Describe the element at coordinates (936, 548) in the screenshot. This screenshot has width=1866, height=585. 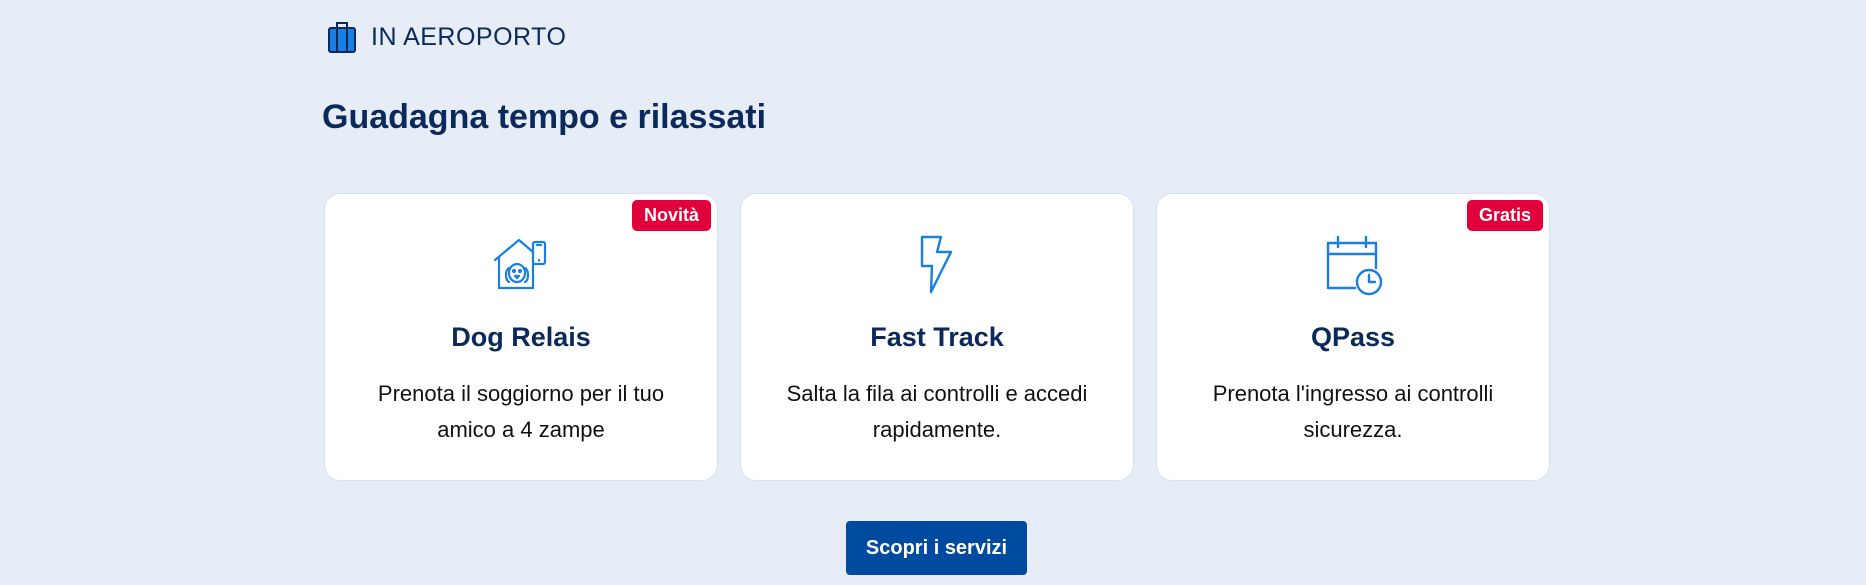
I see `discover-services-button: Scopri i servizi` at that location.